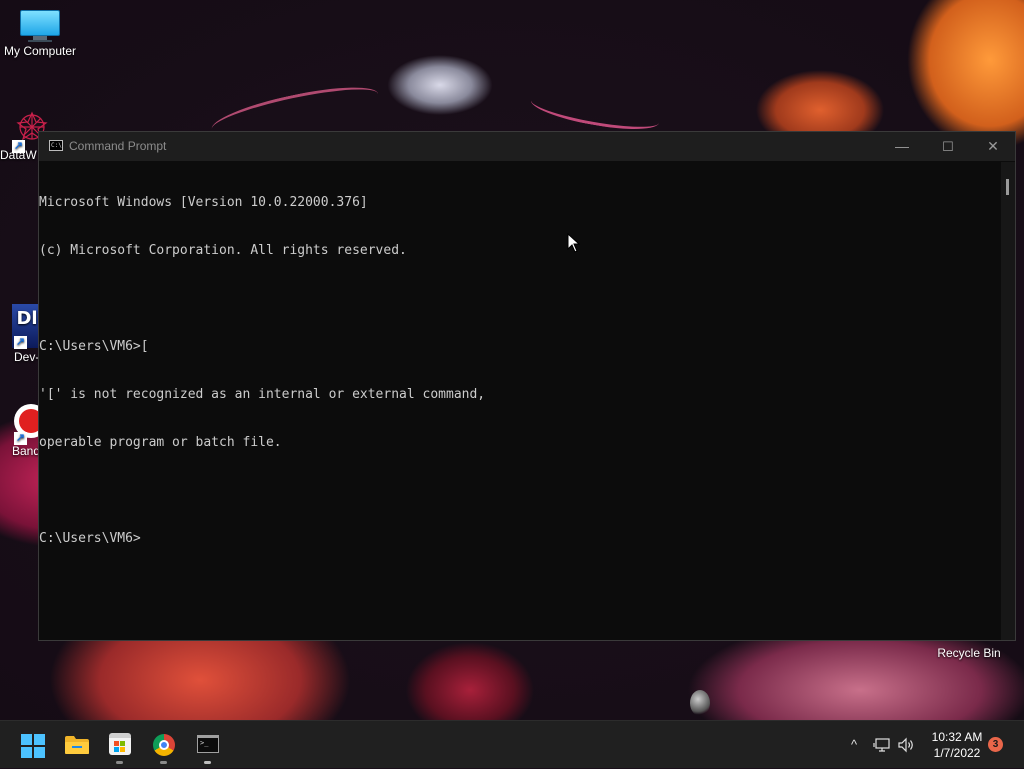 The width and height of the screenshot is (1024, 769). I want to click on taskbar-file-explorer, so click(76, 745).